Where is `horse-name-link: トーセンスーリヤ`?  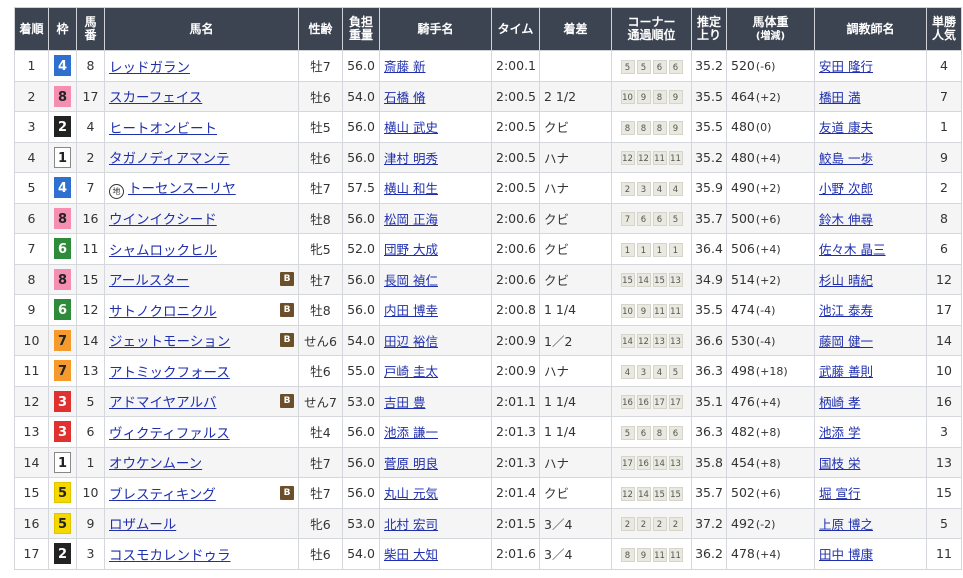
horse-name-link: トーセンスーリヤ is located at coordinates (182, 189).